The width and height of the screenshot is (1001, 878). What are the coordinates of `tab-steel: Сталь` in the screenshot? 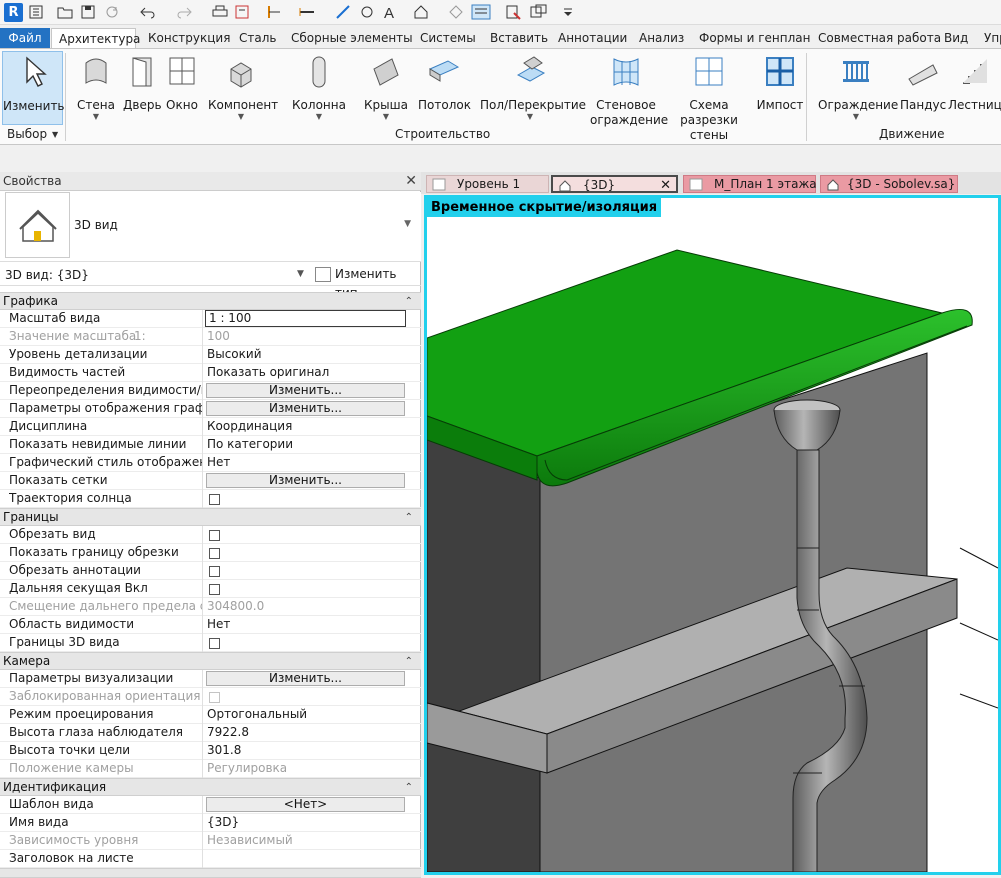 It's located at (257, 38).